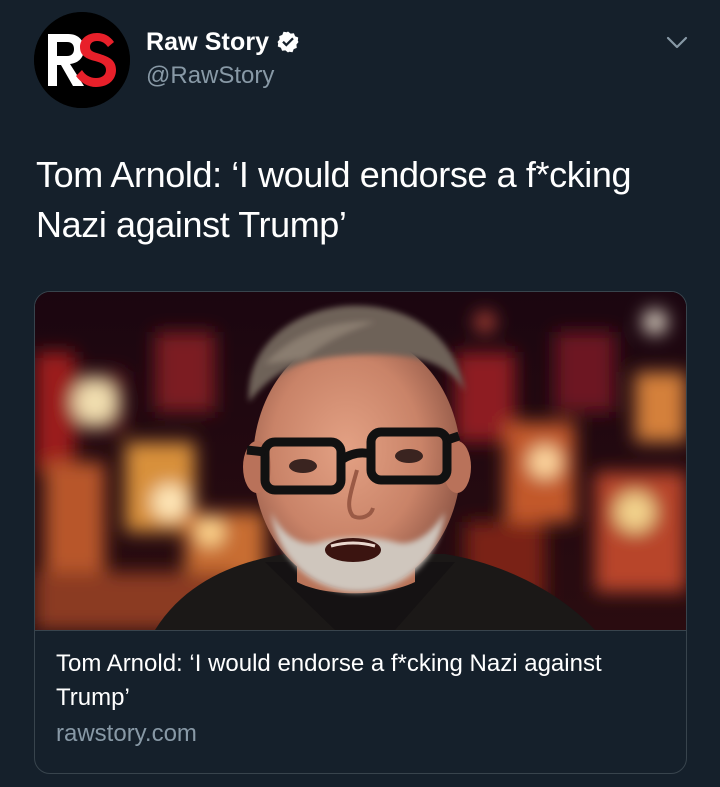 The width and height of the screenshot is (720, 787). I want to click on author-name-row: Raw Story, so click(223, 42).